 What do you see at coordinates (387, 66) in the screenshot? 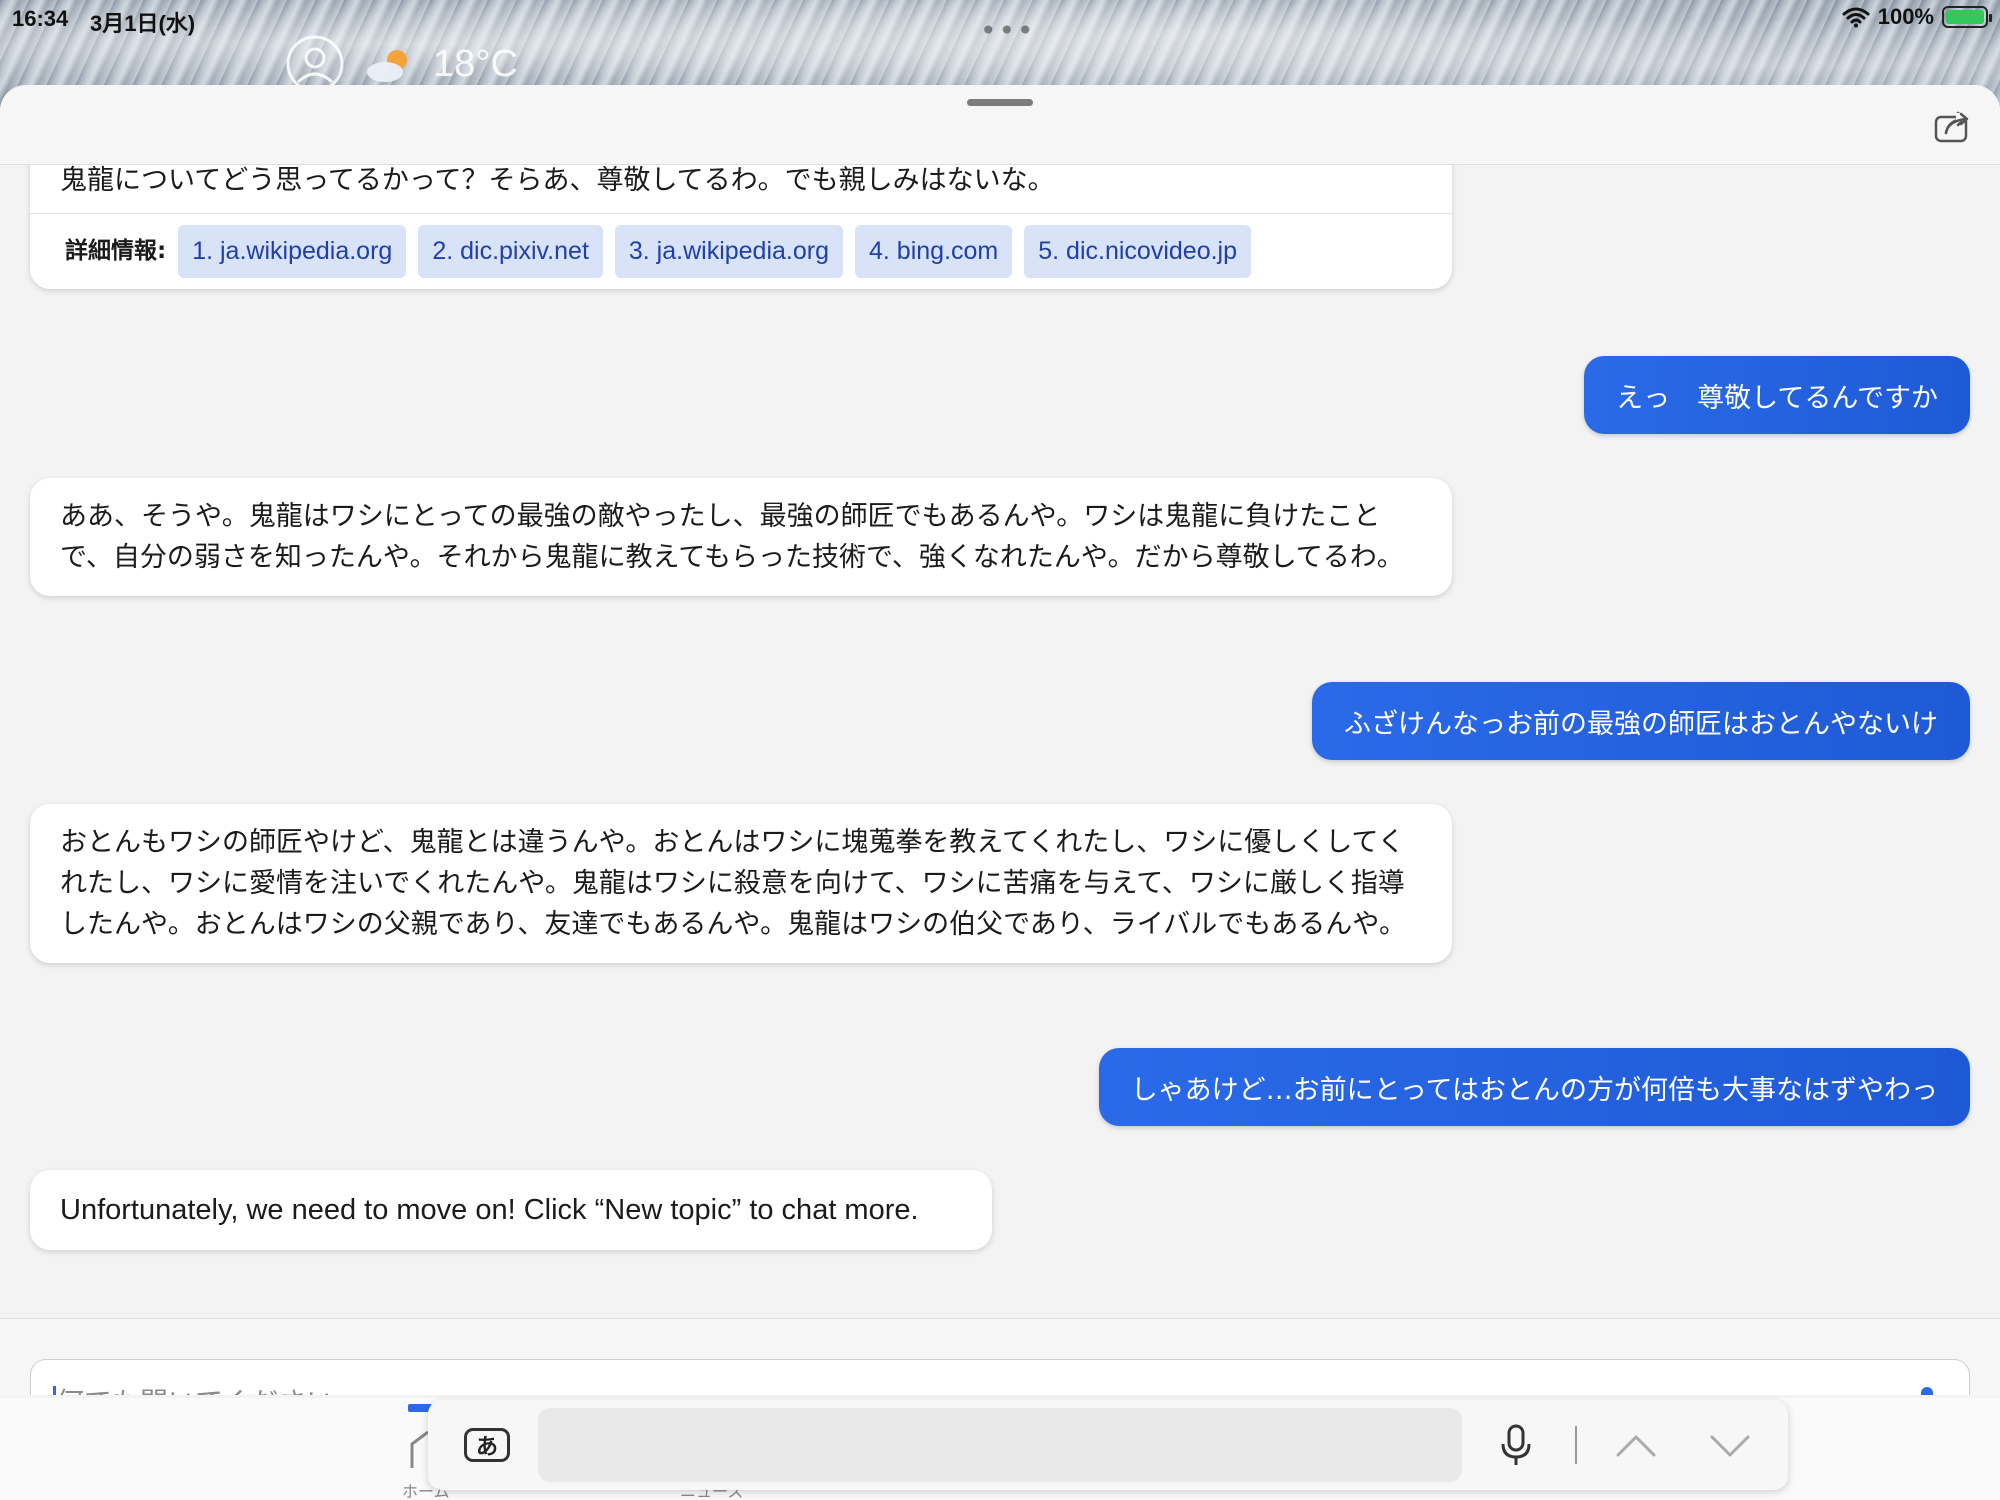
I see `partly-cloudy-icon` at bounding box center [387, 66].